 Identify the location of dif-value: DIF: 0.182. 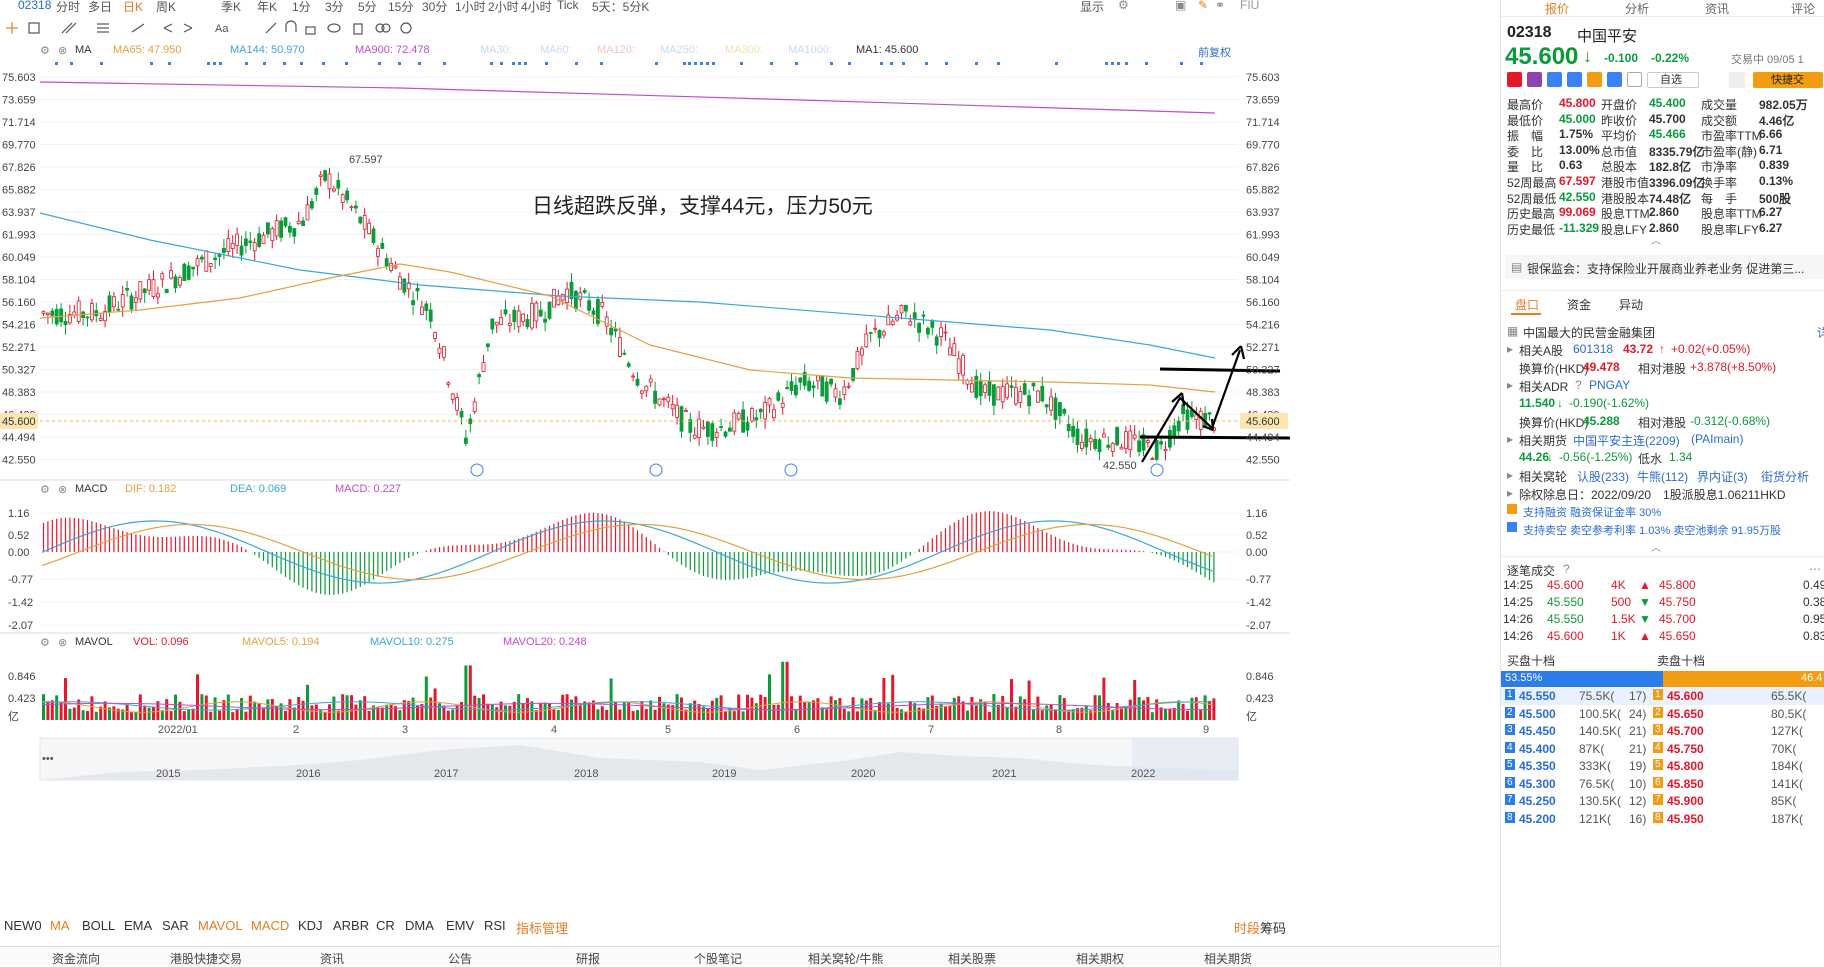
(150, 489).